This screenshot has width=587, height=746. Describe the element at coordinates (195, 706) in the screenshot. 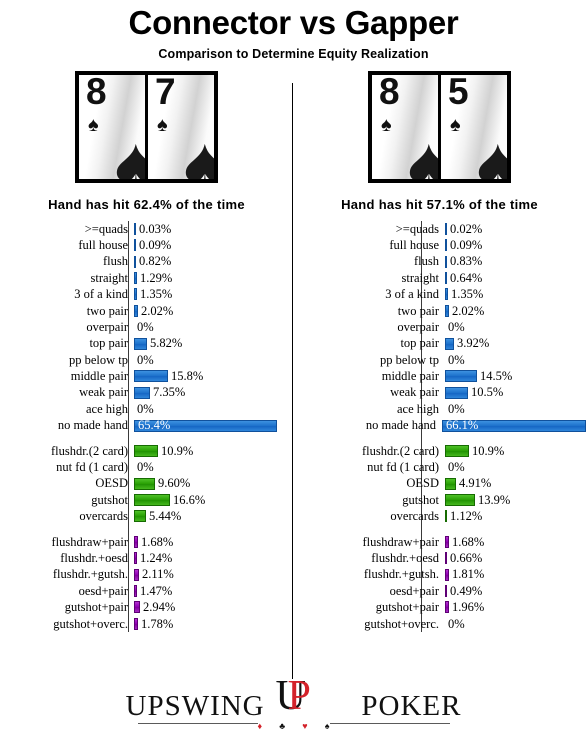

I see `logo-word-upswing: UPSWING` at that location.